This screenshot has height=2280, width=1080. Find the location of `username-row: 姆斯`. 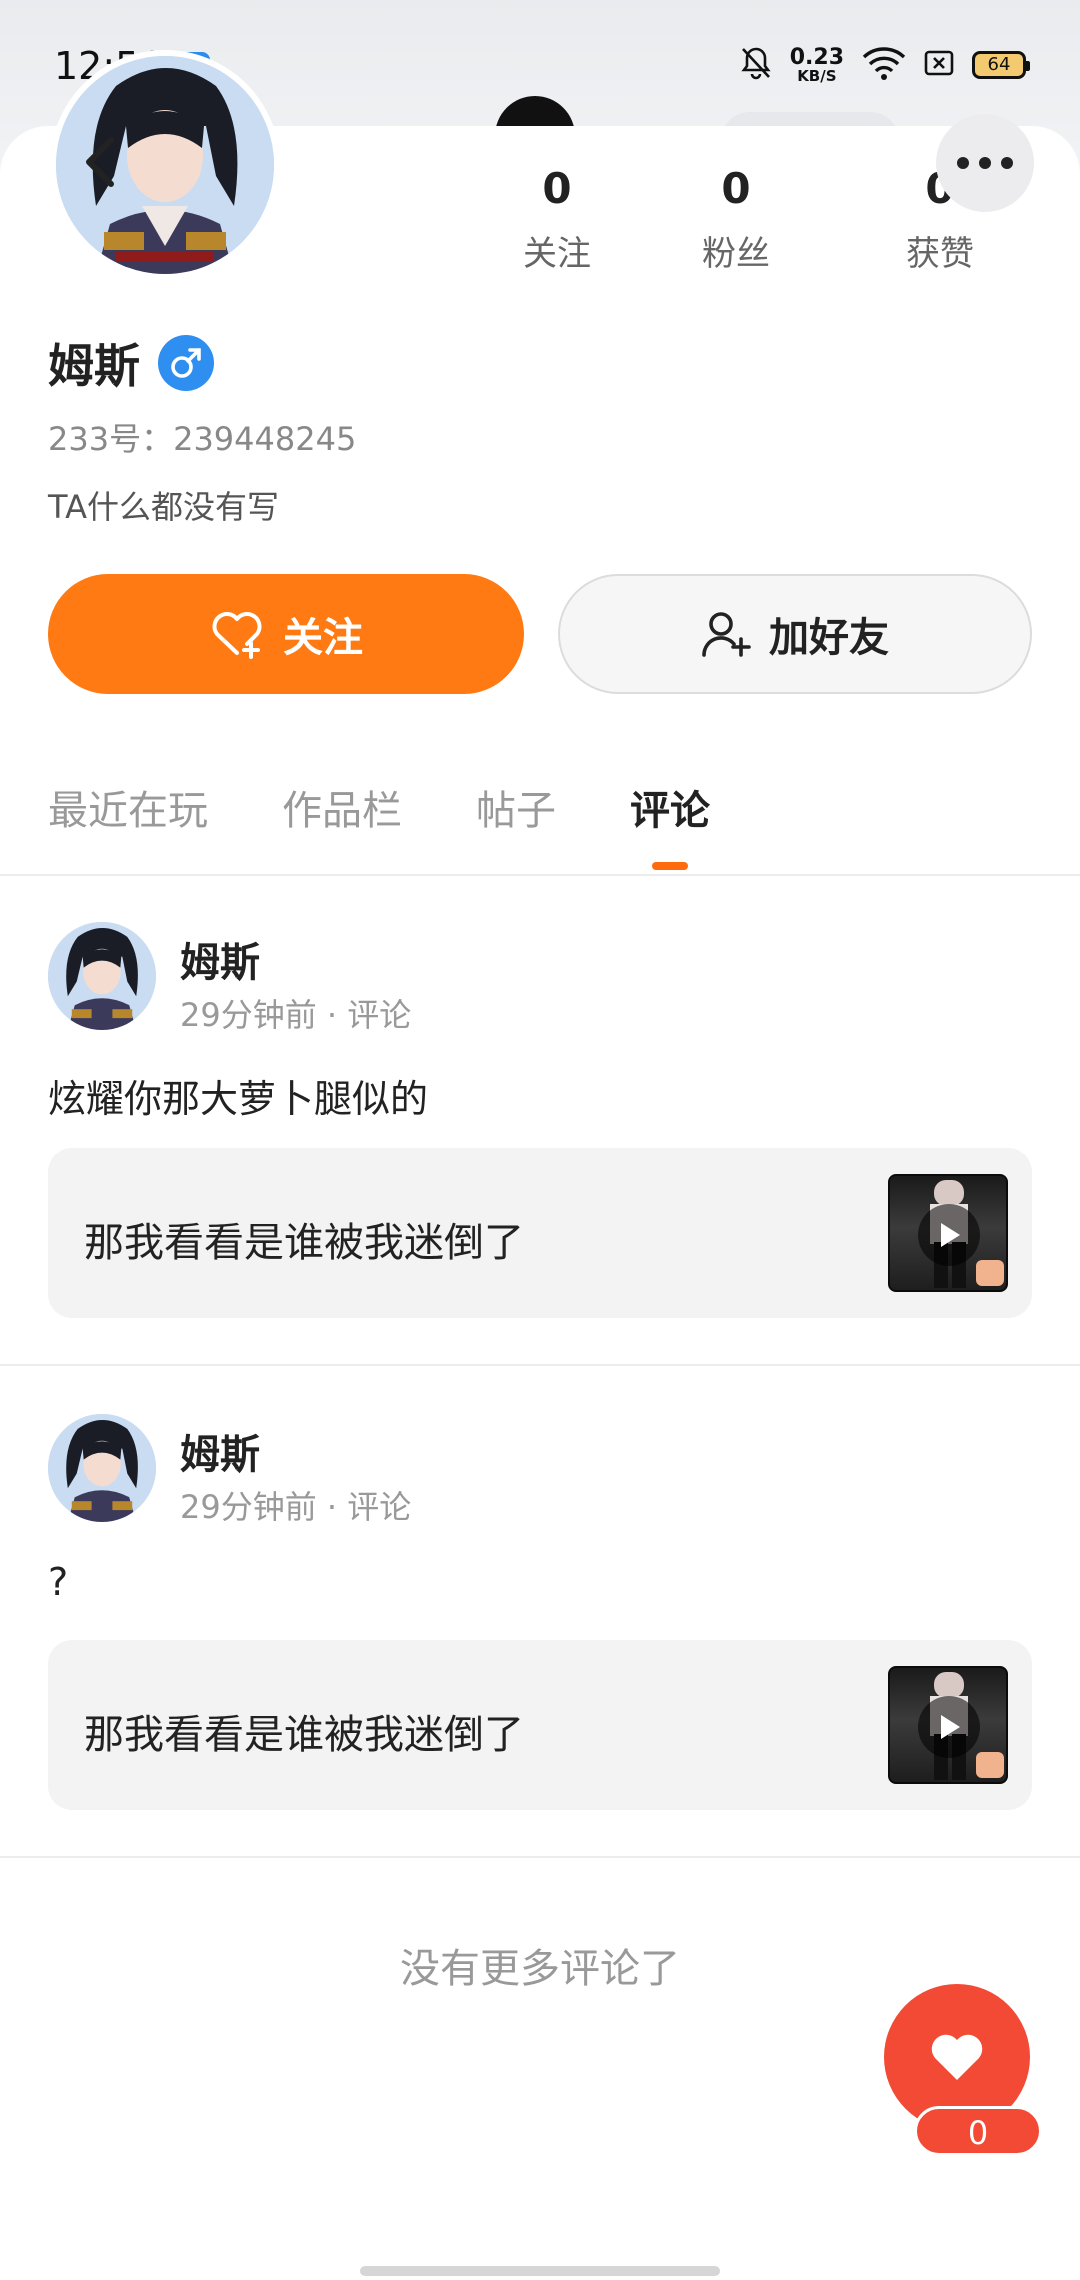

username-row: 姆斯 is located at coordinates (131, 363).